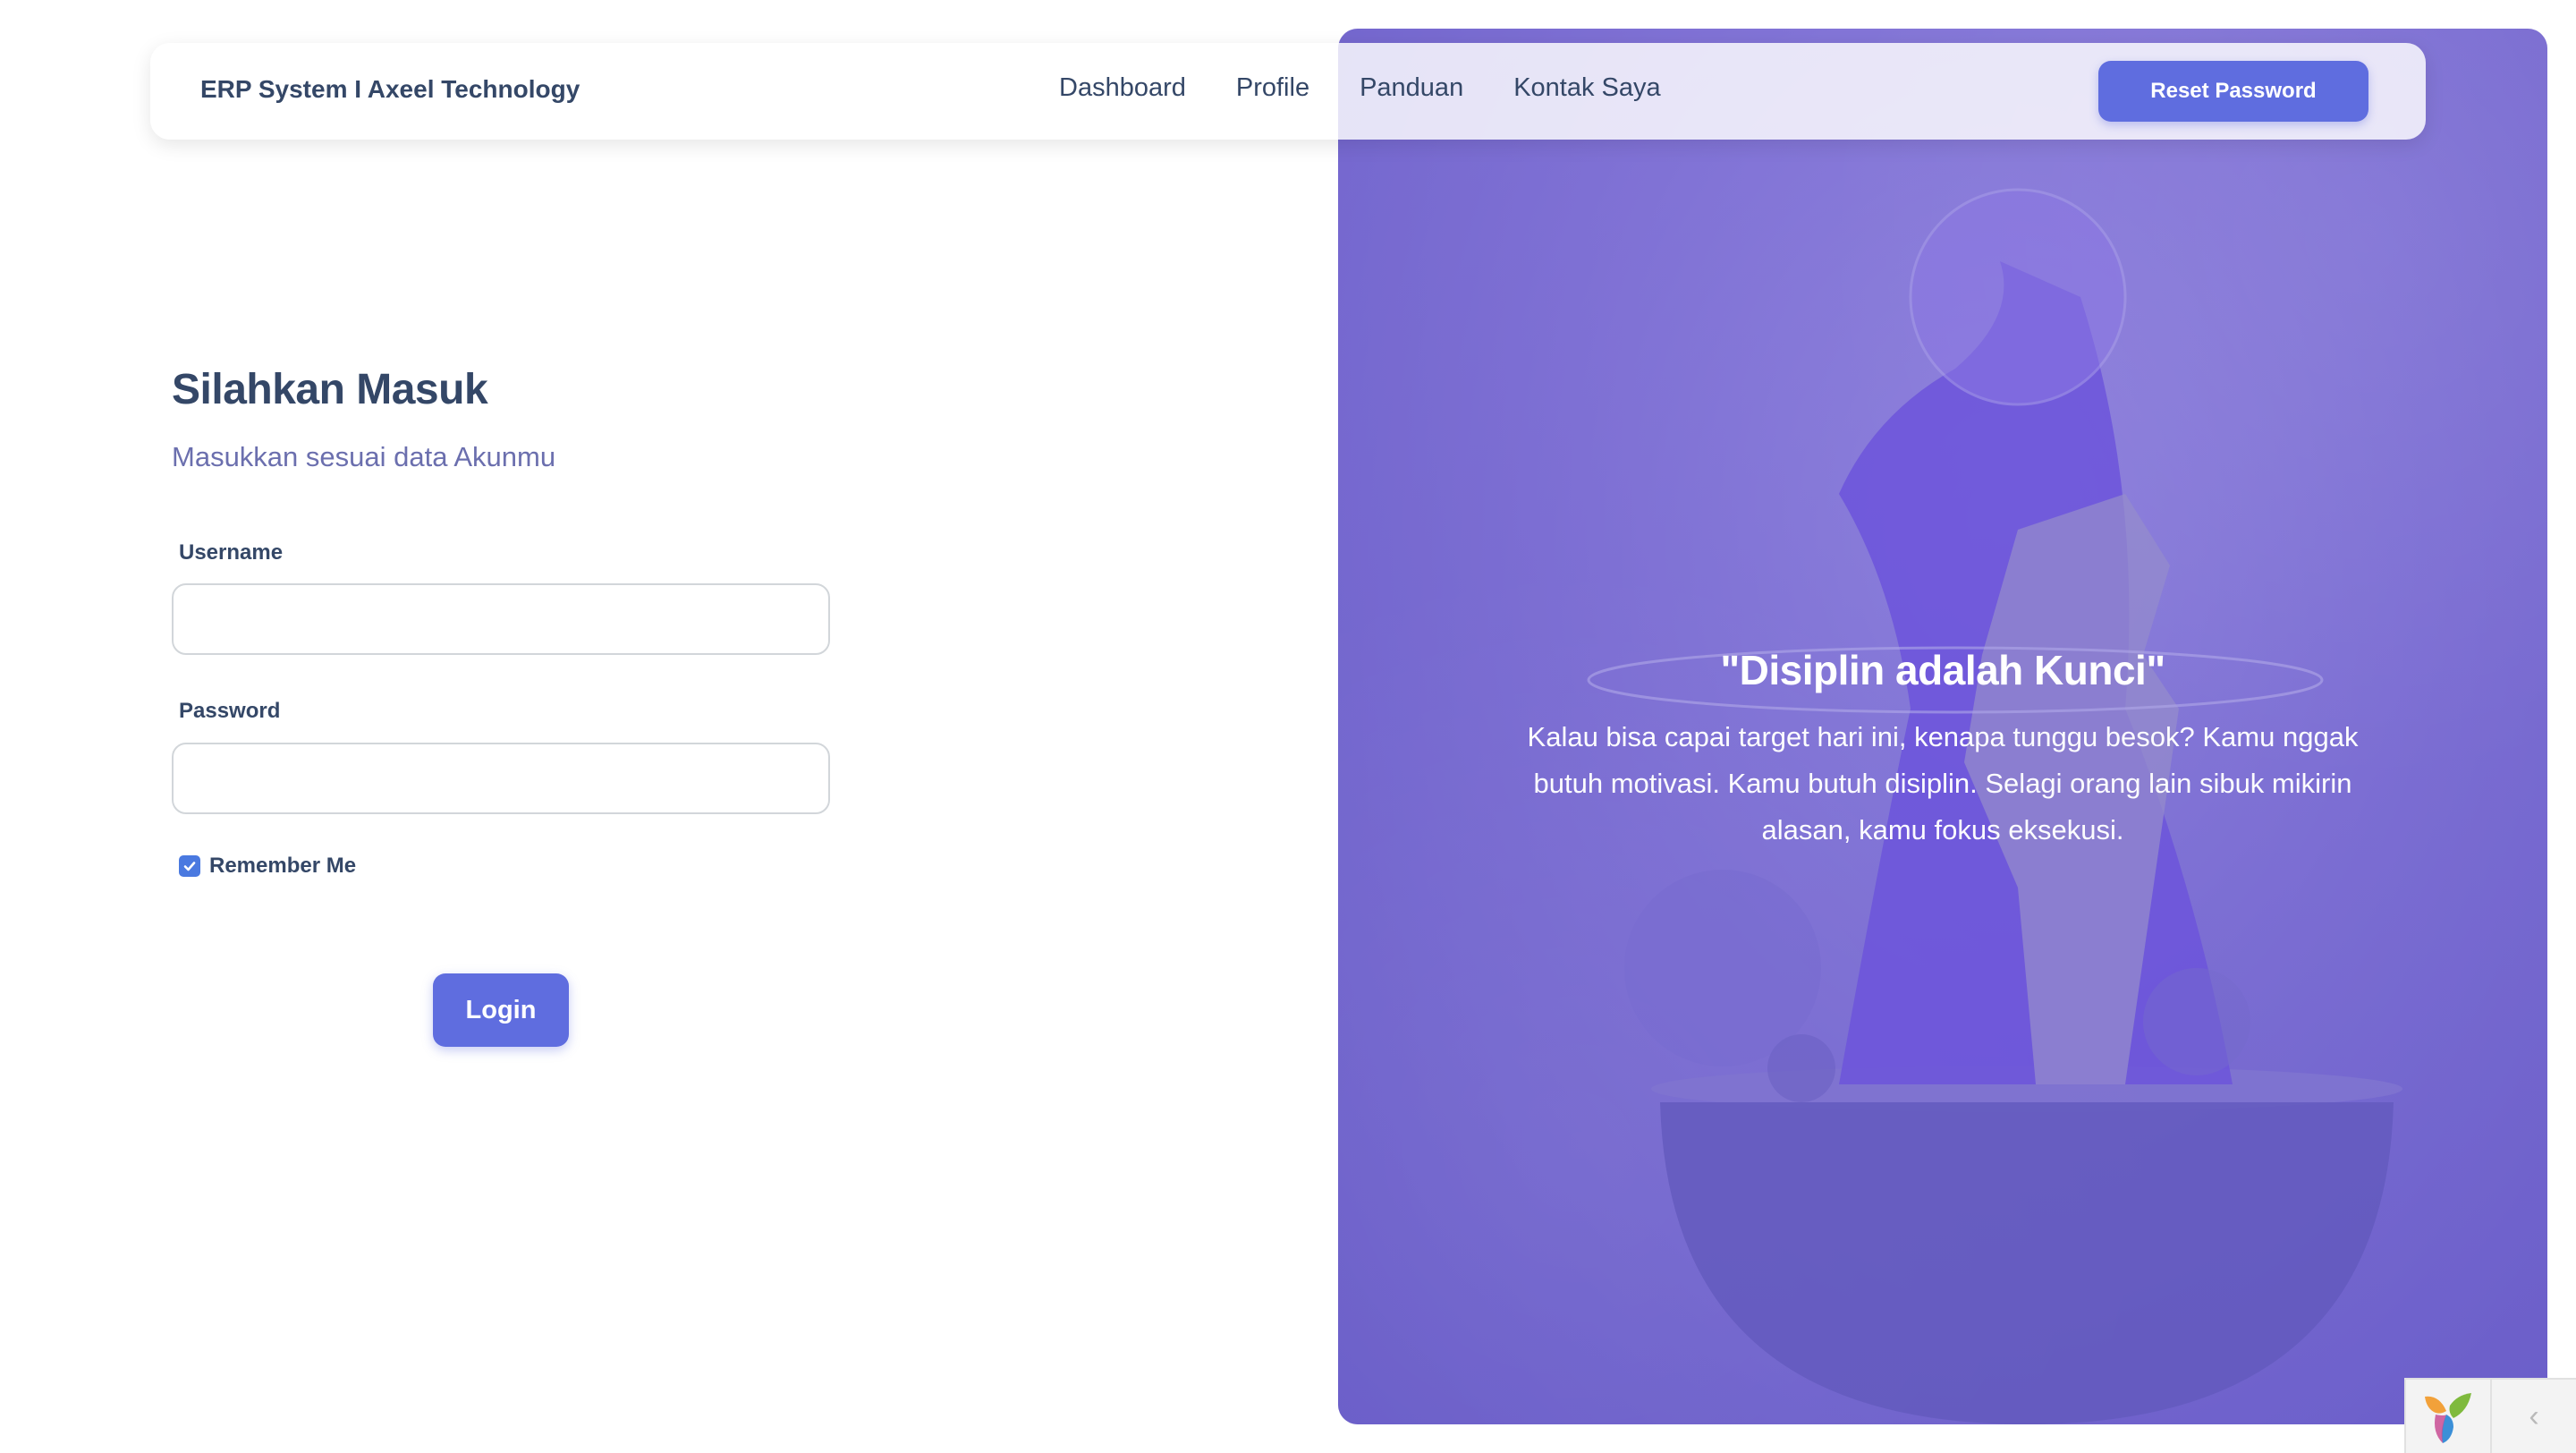 This screenshot has height=1453, width=2576. I want to click on login-button: Login, so click(501, 1010).